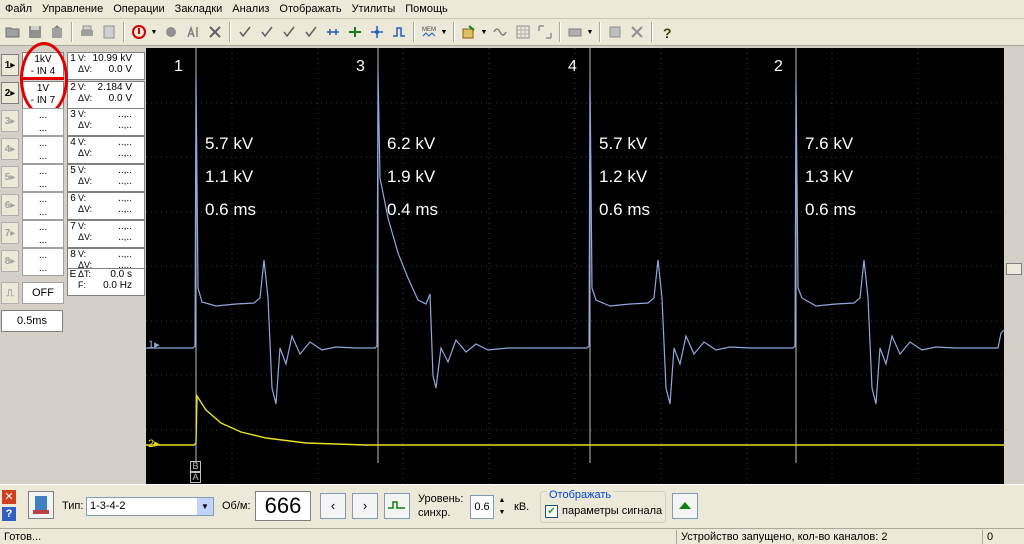 The width and height of the screenshot is (1024, 544). I want to click on channel-3-voltage: ..,.., so click(125, 114).